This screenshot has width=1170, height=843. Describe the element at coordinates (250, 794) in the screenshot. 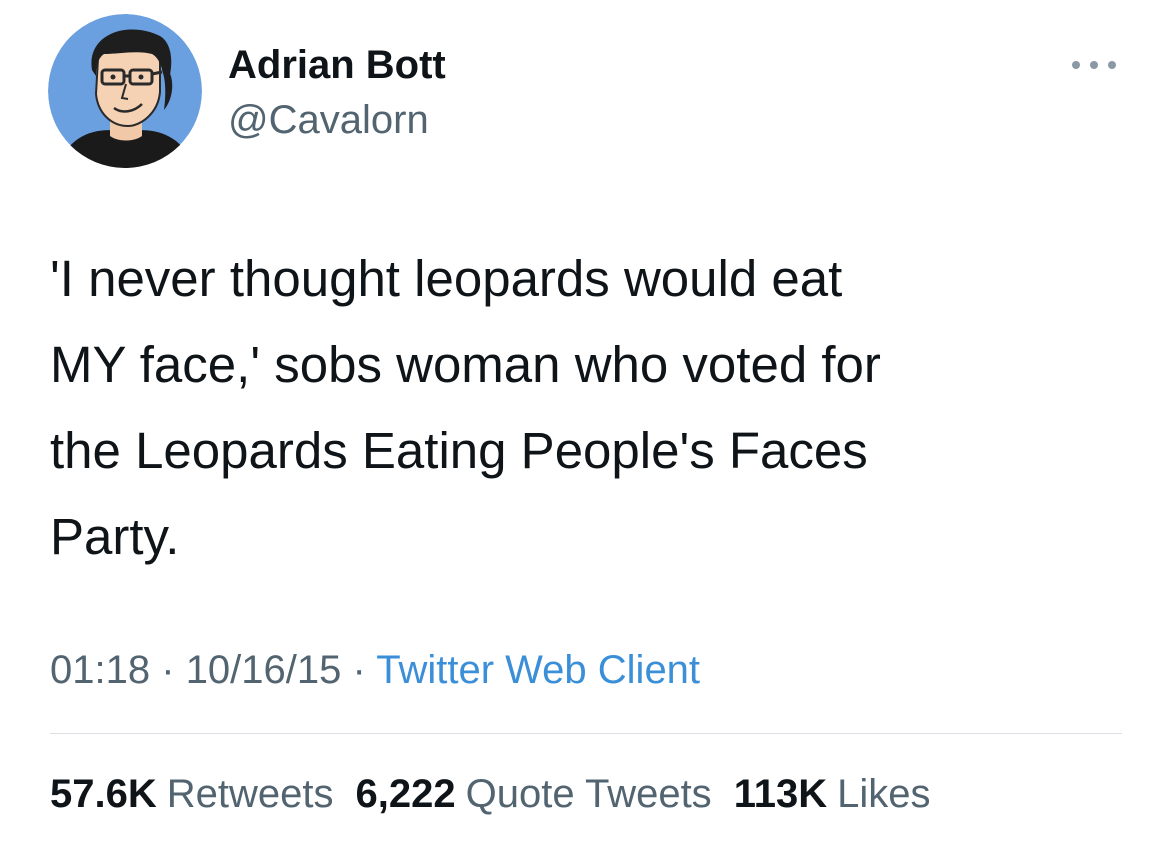

I see `retweets-label: Retweets` at that location.